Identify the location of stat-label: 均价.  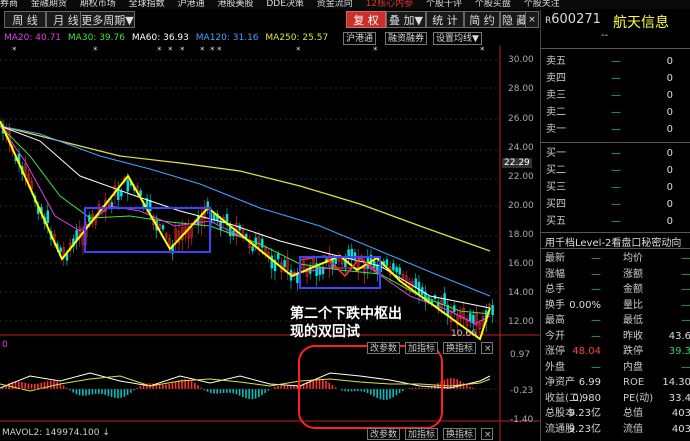
(633, 258).